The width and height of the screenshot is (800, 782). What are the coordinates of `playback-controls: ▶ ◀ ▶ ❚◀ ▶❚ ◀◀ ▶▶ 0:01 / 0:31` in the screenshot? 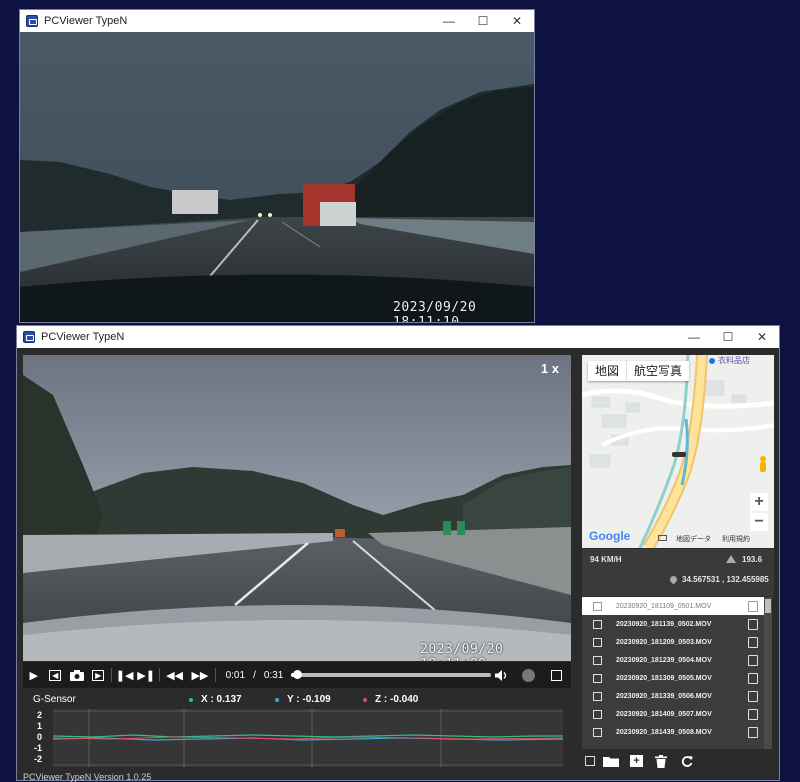 It's located at (297, 675).